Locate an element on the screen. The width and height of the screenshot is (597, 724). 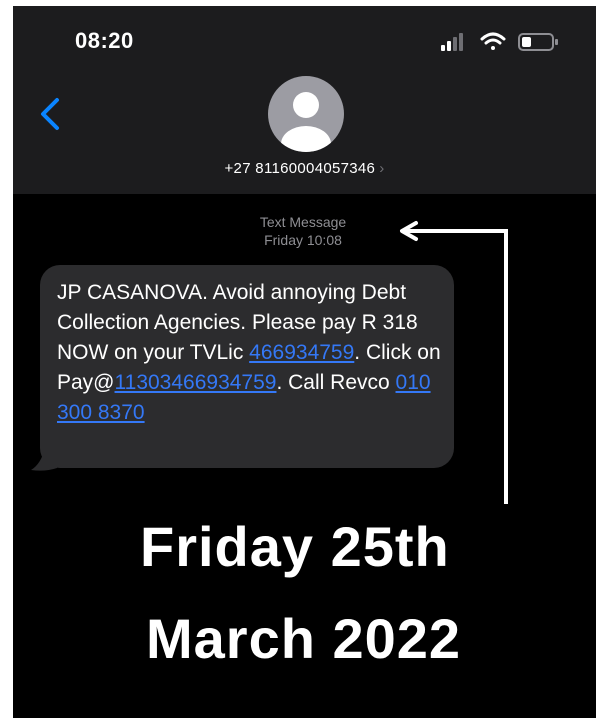
message-text-part-3: . Call Revco is located at coordinates (336, 382).